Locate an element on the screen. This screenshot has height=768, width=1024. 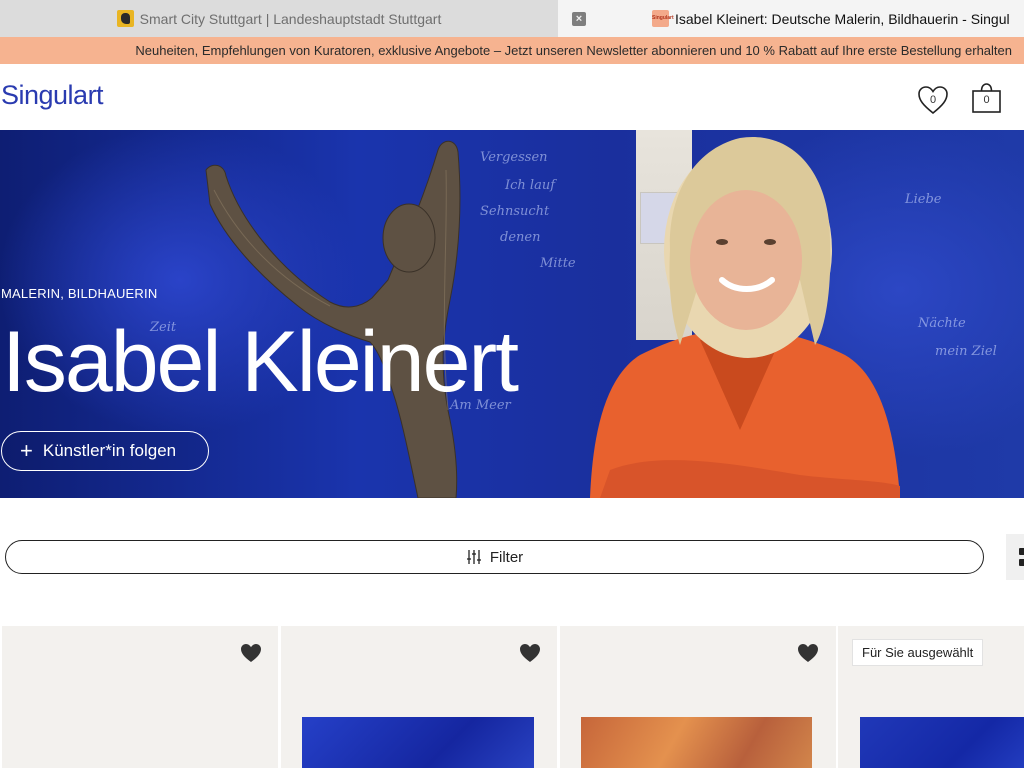
follow-artist-label: Künstler*in folgen is located at coordinates (109, 450).